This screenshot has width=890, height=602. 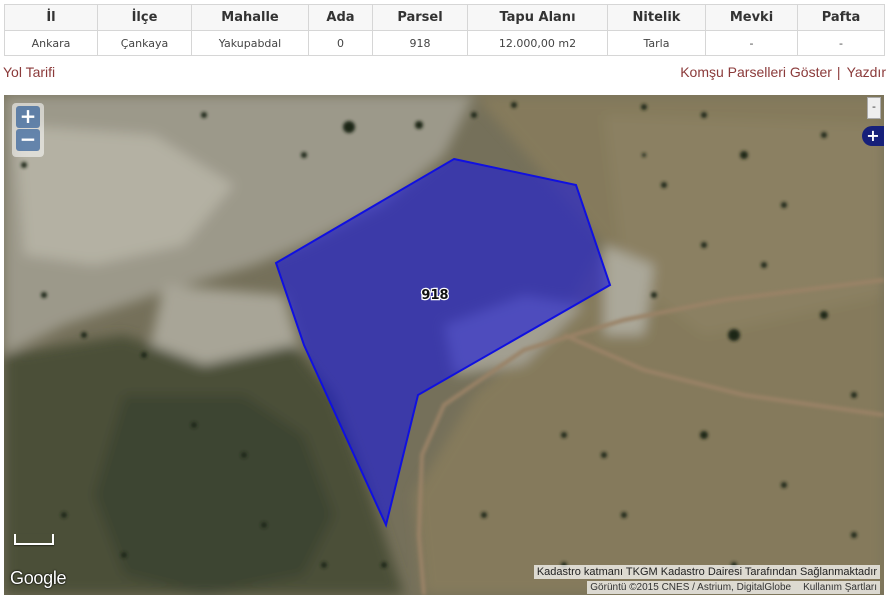 What do you see at coordinates (656, 43) in the screenshot?
I see `cell-nitelik: Tarla` at bounding box center [656, 43].